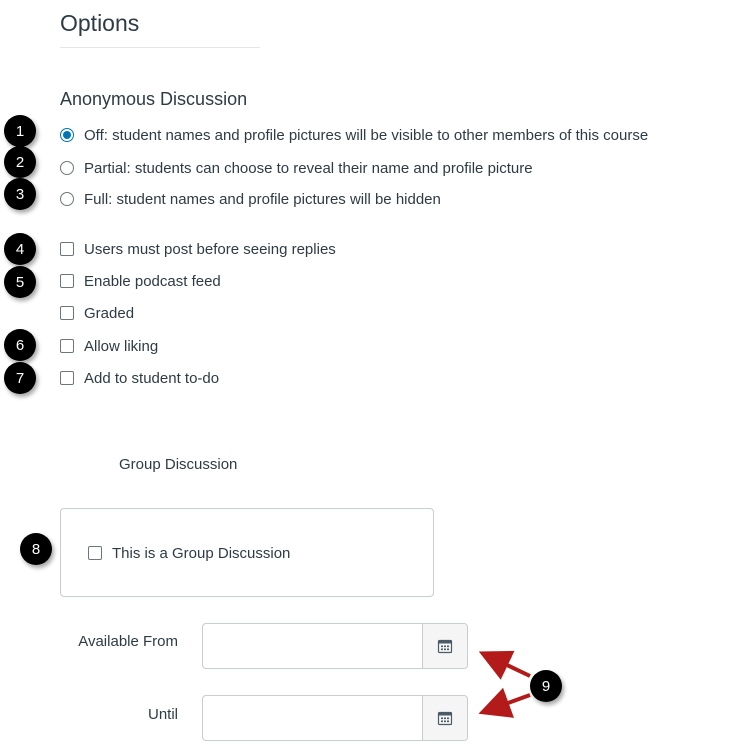  What do you see at coordinates (546, 686) in the screenshot?
I see `callout-9: 9` at bounding box center [546, 686].